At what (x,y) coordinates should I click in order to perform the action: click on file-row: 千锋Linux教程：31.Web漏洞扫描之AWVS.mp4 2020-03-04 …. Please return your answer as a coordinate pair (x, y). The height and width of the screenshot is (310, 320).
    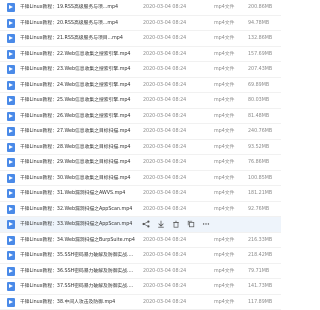
    Looking at the image, I should click on (140, 194).